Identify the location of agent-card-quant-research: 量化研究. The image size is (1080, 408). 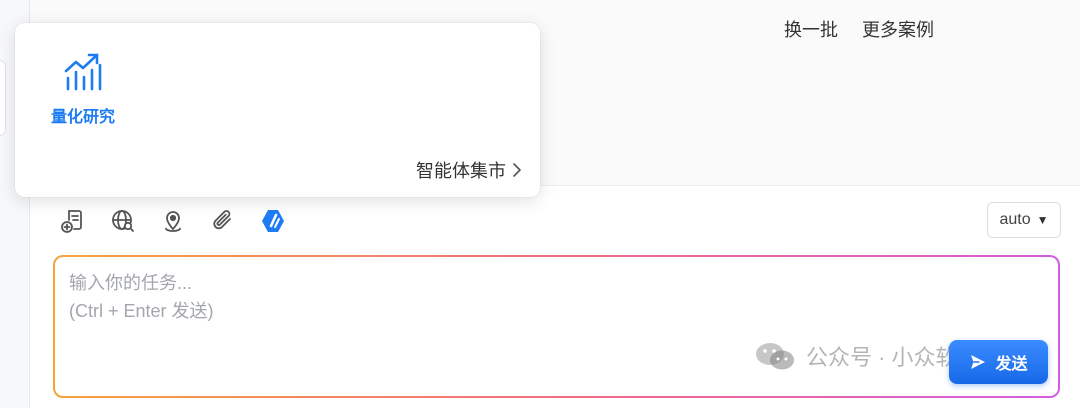
(83, 91).